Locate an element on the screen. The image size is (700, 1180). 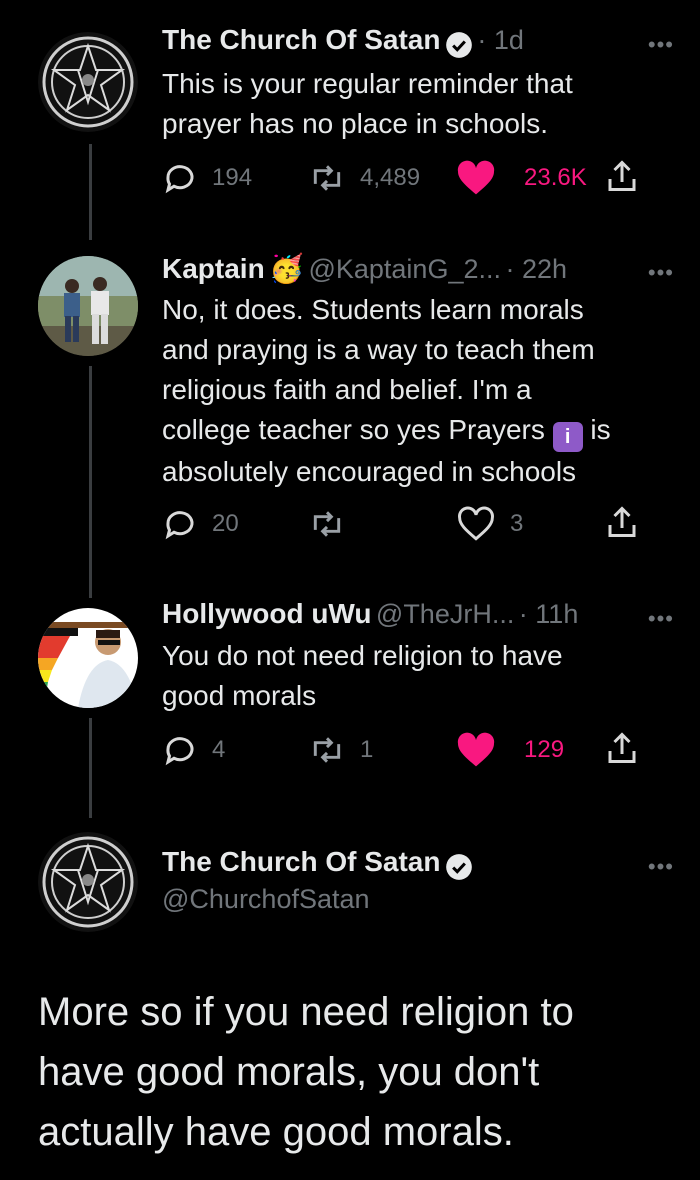
tweet-line: No, it does. Students learn morals is located at coordinates (373, 309).